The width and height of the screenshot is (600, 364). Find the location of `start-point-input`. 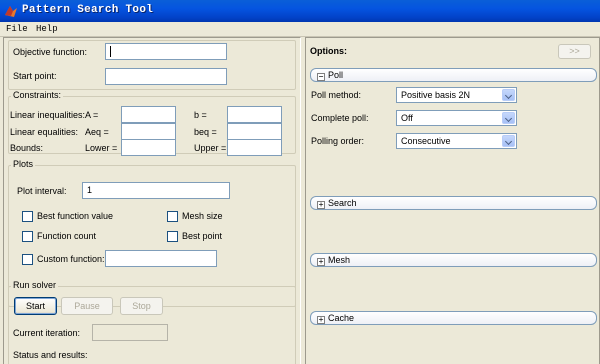

start-point-input is located at coordinates (166, 76).